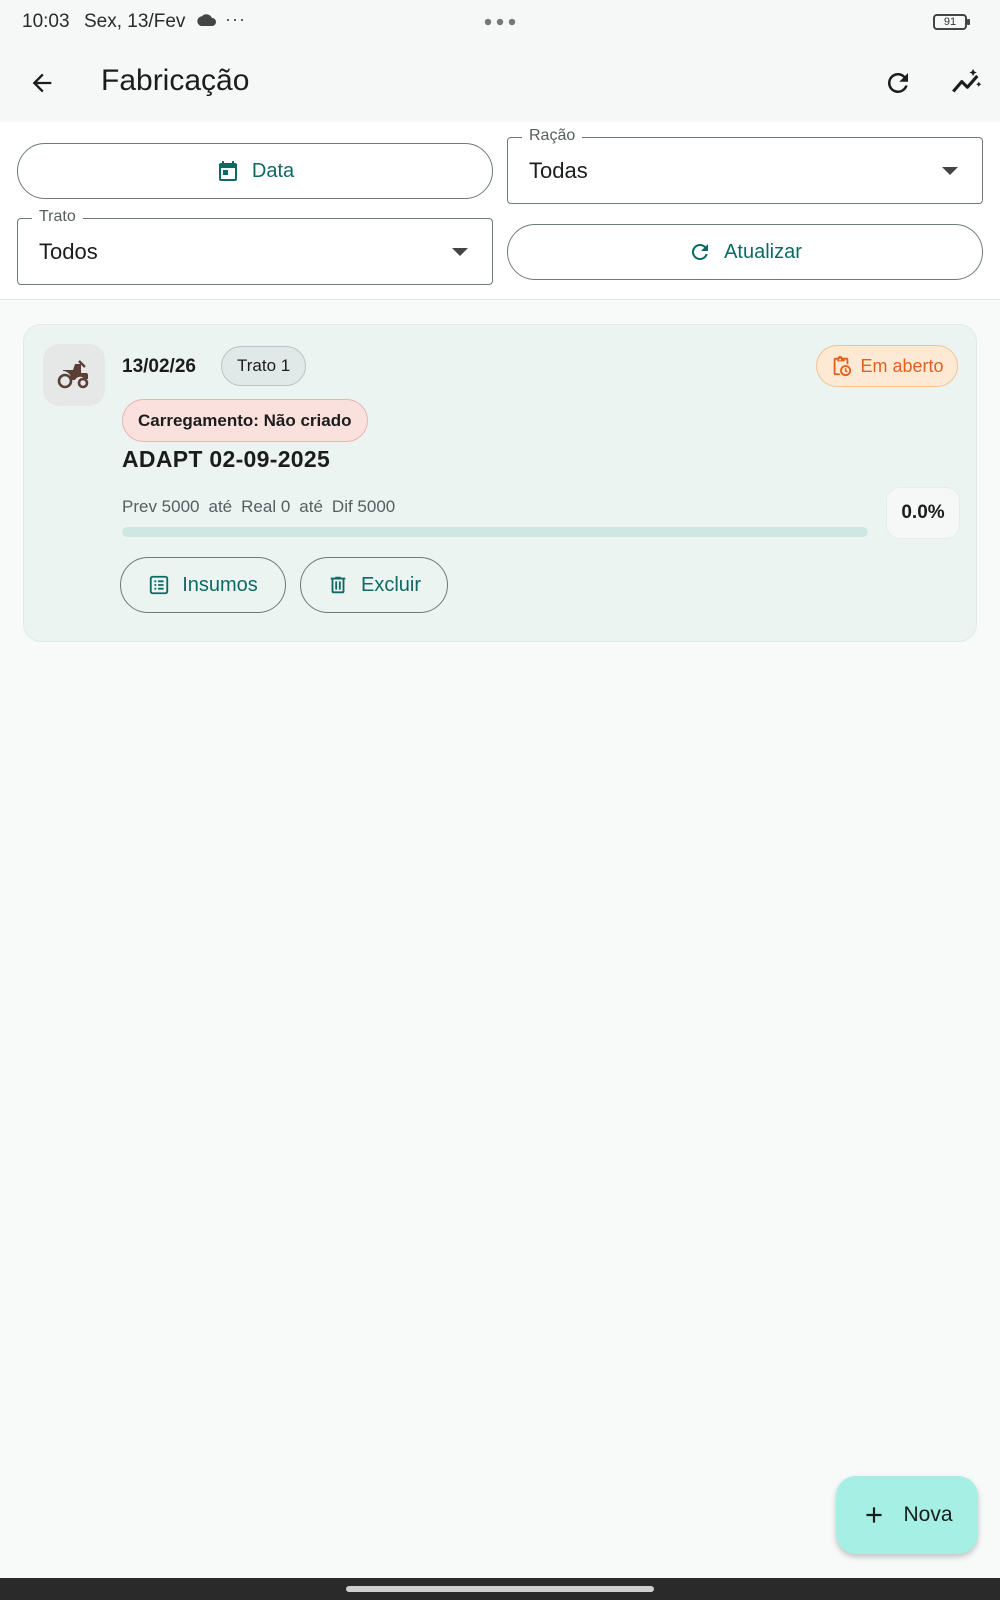 Image resolution: width=1000 pixels, height=1600 pixels. I want to click on pending-clipboard-icon, so click(843, 366).